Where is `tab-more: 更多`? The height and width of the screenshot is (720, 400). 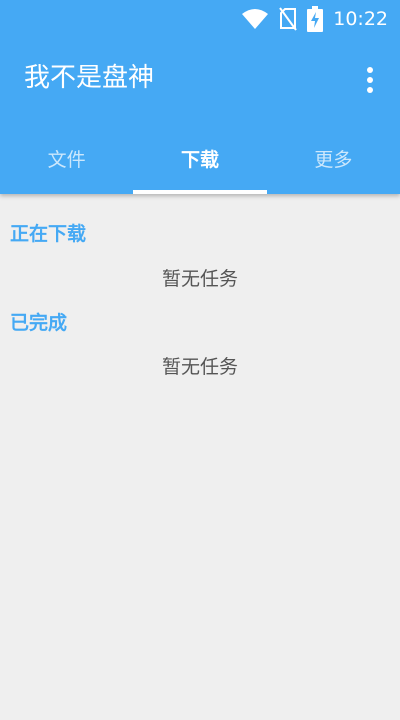 tab-more: 更多 is located at coordinates (333, 158).